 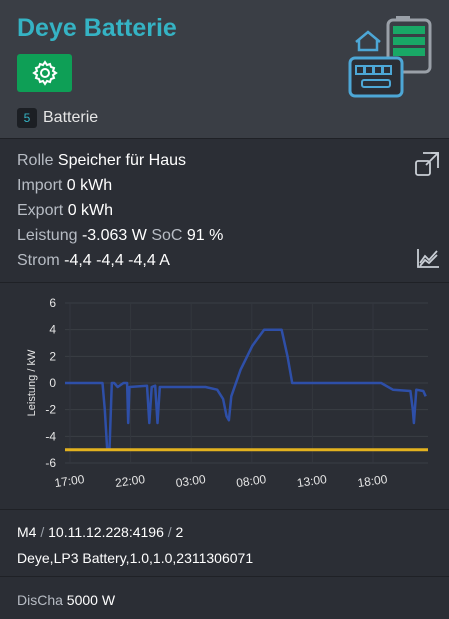 I want to click on strom-value: -4,4 -4,4 -4,4 A, so click(x=117, y=260).